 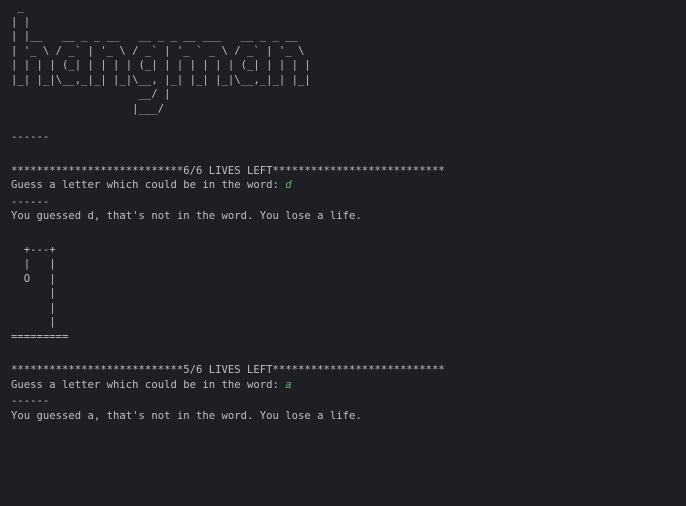 What do you see at coordinates (33, 264) in the screenshot?
I see `gallows-line: | |` at bounding box center [33, 264].